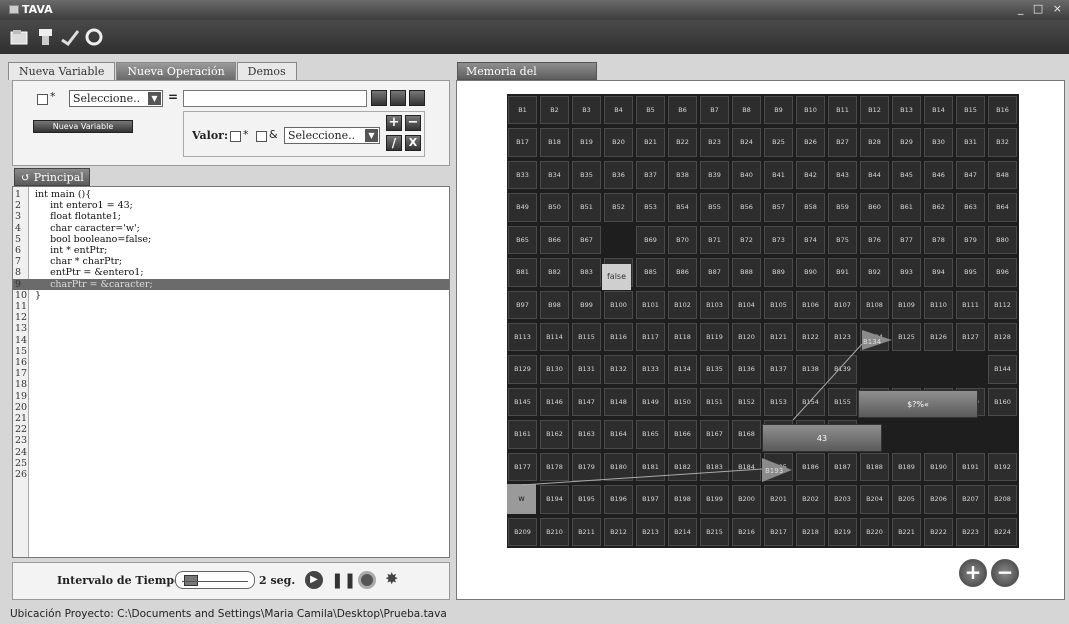  What do you see at coordinates (18, 206) in the screenshot?
I see `line-number: 2` at bounding box center [18, 206].